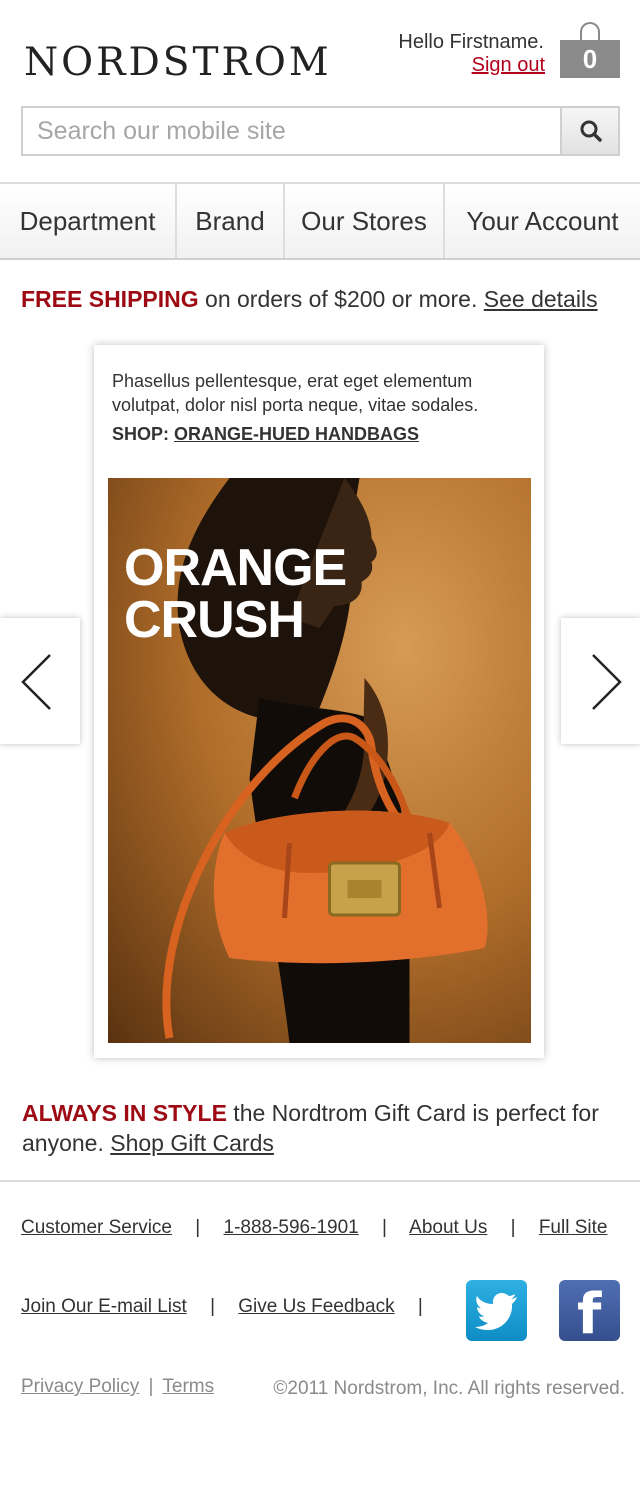  Describe the element at coordinates (316, 1306) in the screenshot. I see `feedback-link: Give Us Feedback` at that location.